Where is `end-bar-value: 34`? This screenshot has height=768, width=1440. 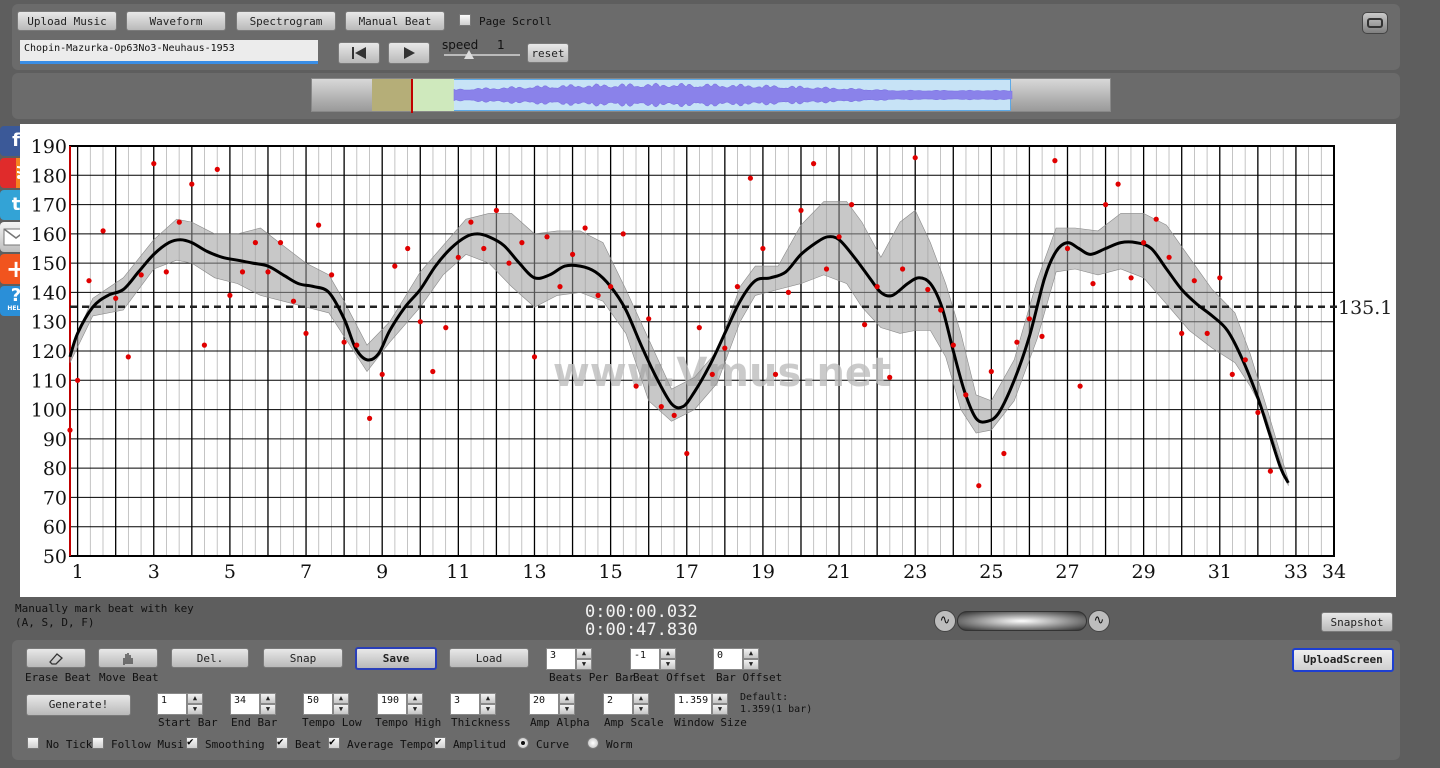 end-bar-value: 34 is located at coordinates (245, 704).